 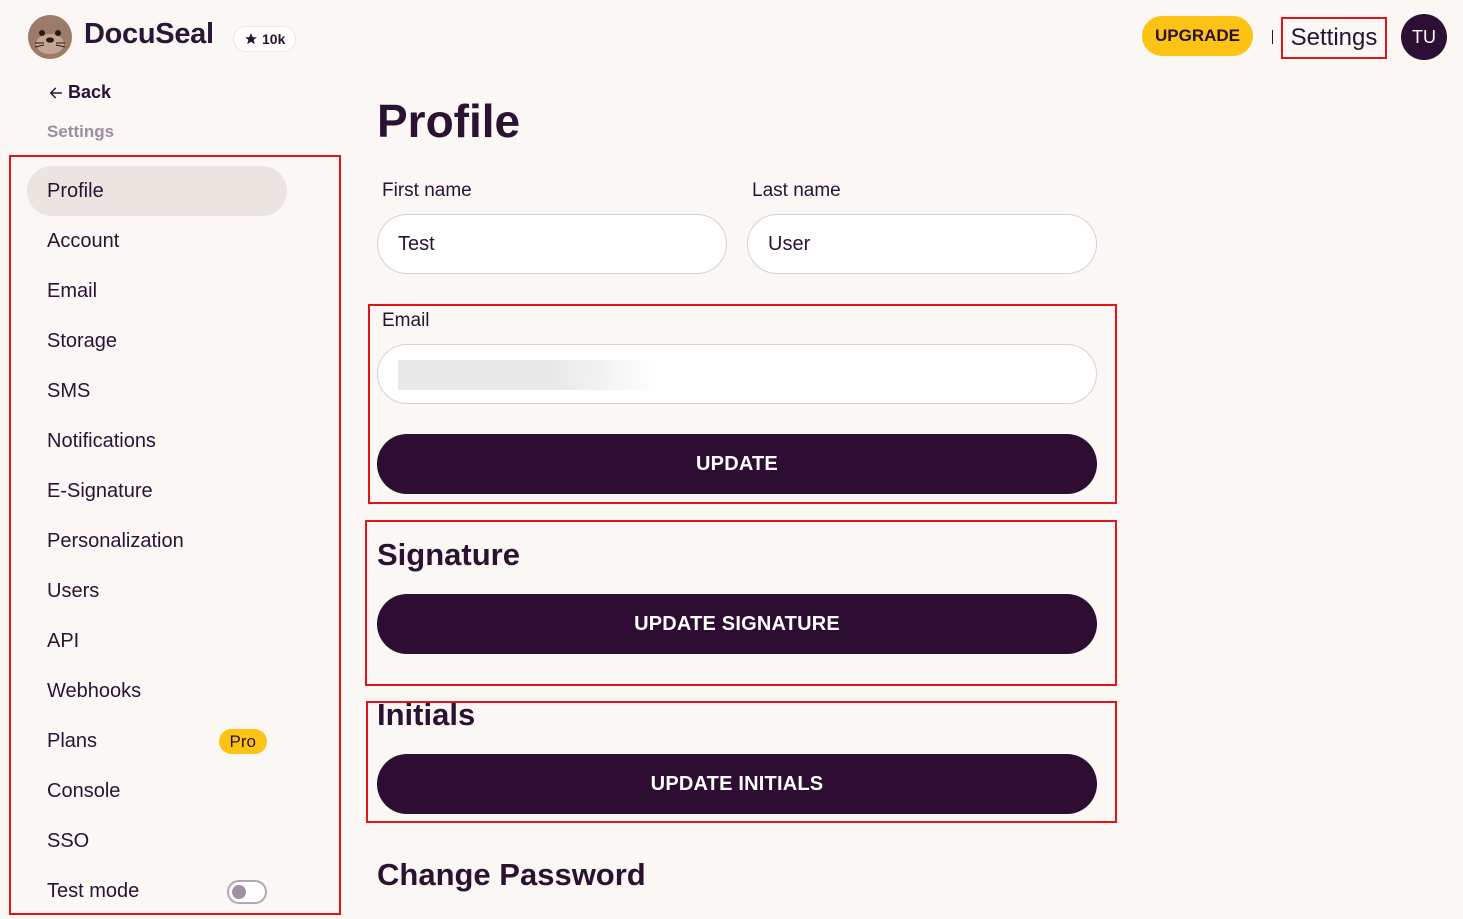 What do you see at coordinates (1272, 37) in the screenshot?
I see `header-divider` at bounding box center [1272, 37].